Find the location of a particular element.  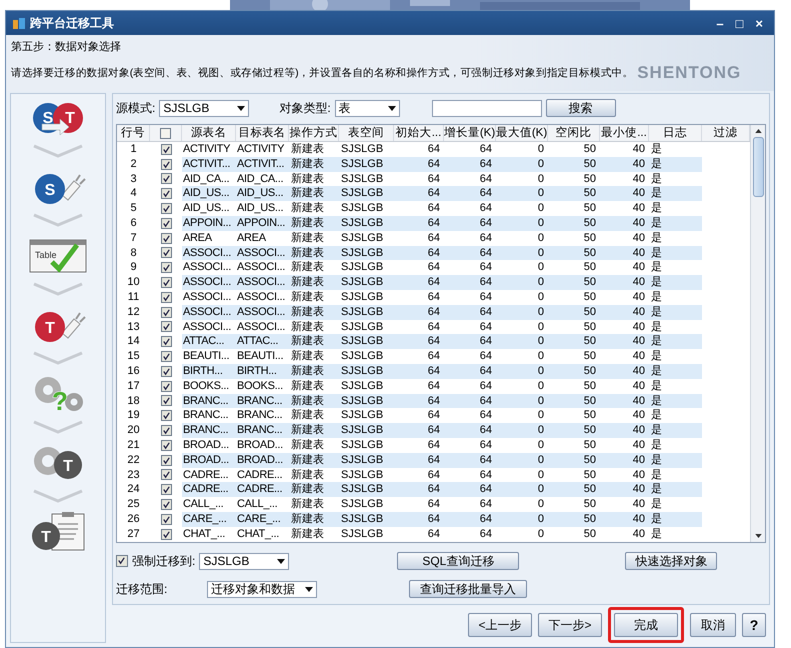

wizard-button: 下一步> is located at coordinates (570, 625).